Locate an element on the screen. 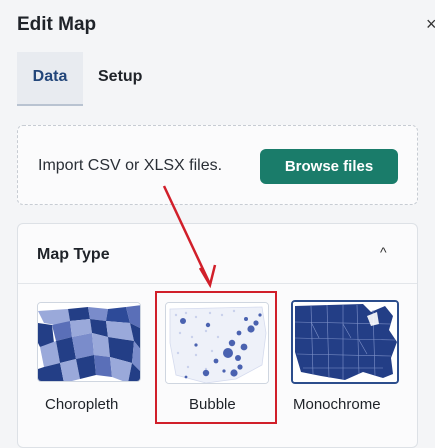  monochrome-thumbnail is located at coordinates (345, 342).